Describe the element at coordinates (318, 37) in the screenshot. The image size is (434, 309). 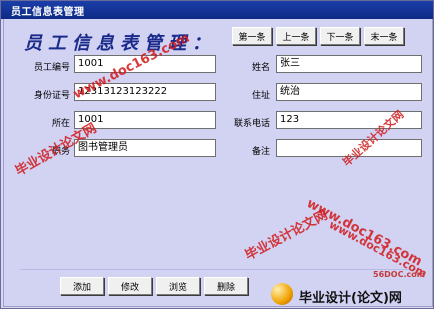
I see `record-navigation: 第一条 上一条 下一条 末一条` at that location.